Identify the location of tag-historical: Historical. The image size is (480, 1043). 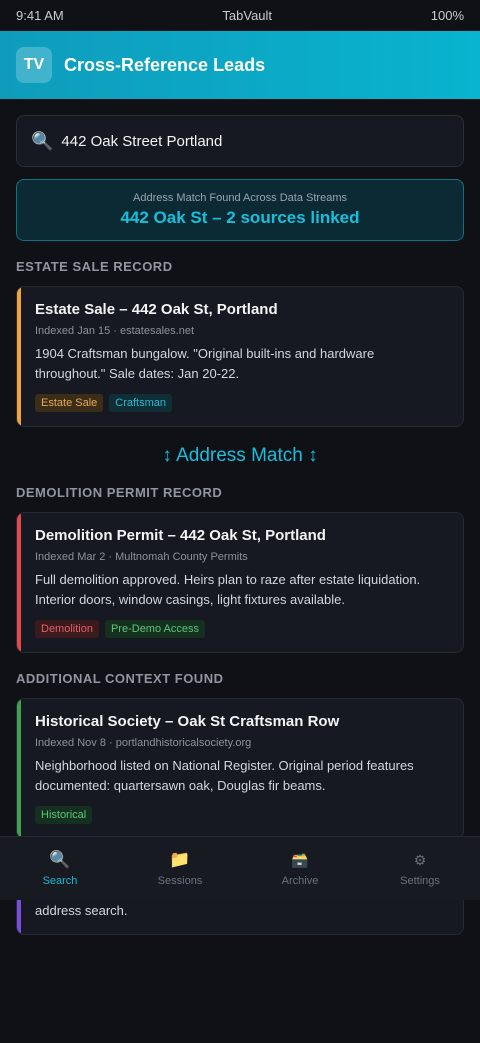
(64, 815).